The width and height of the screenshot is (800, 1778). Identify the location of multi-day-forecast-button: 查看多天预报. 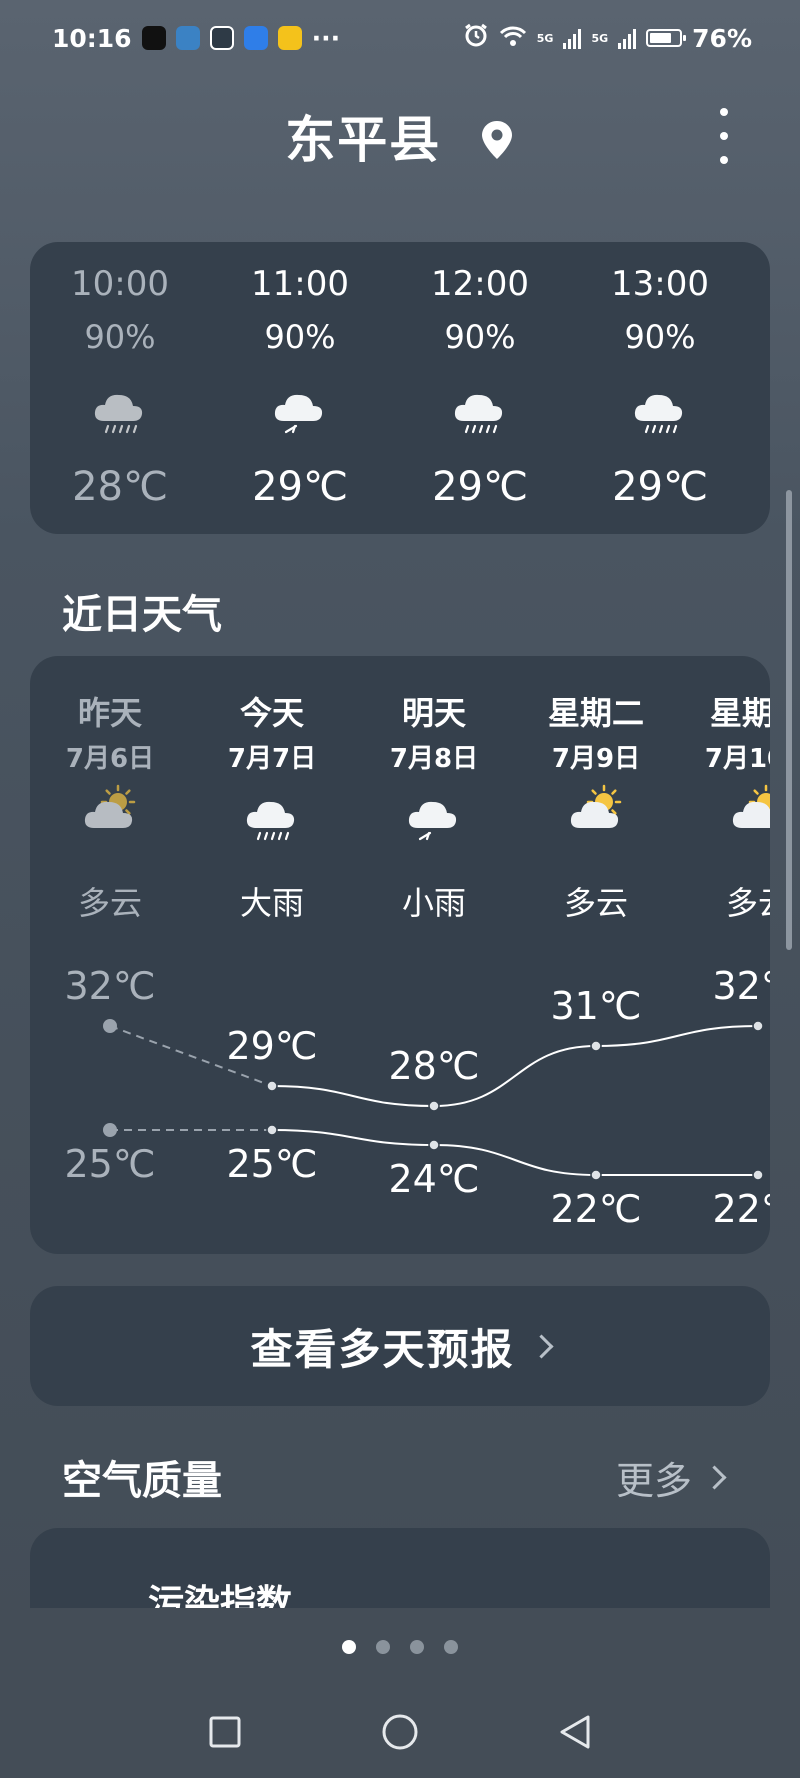
(400, 1346).